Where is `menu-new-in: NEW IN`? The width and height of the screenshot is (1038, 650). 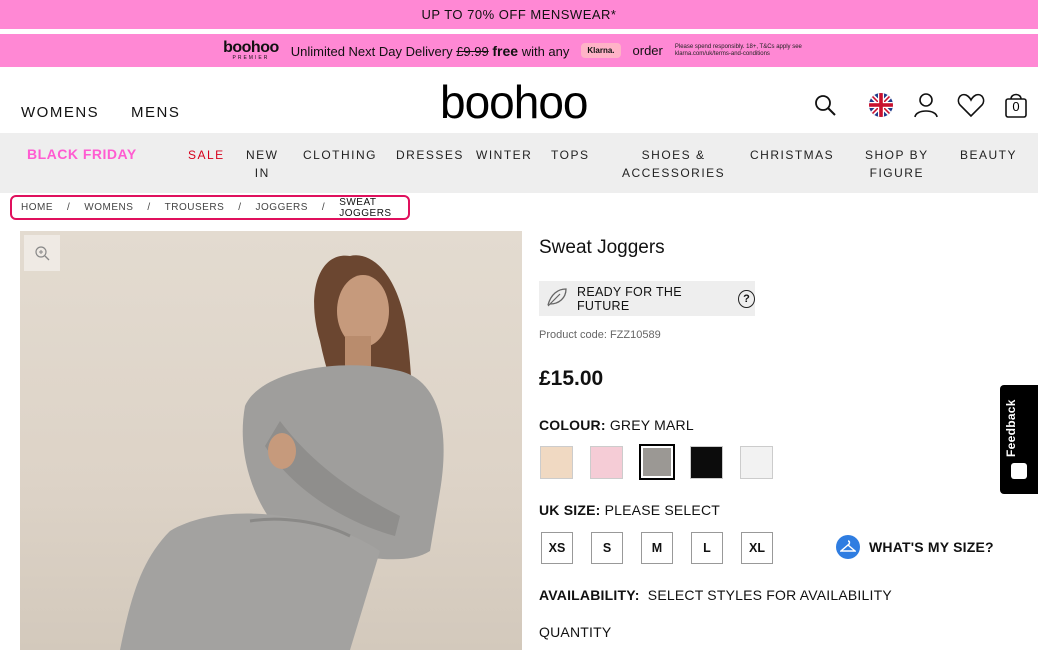 menu-new-in: NEW IN is located at coordinates (262, 164).